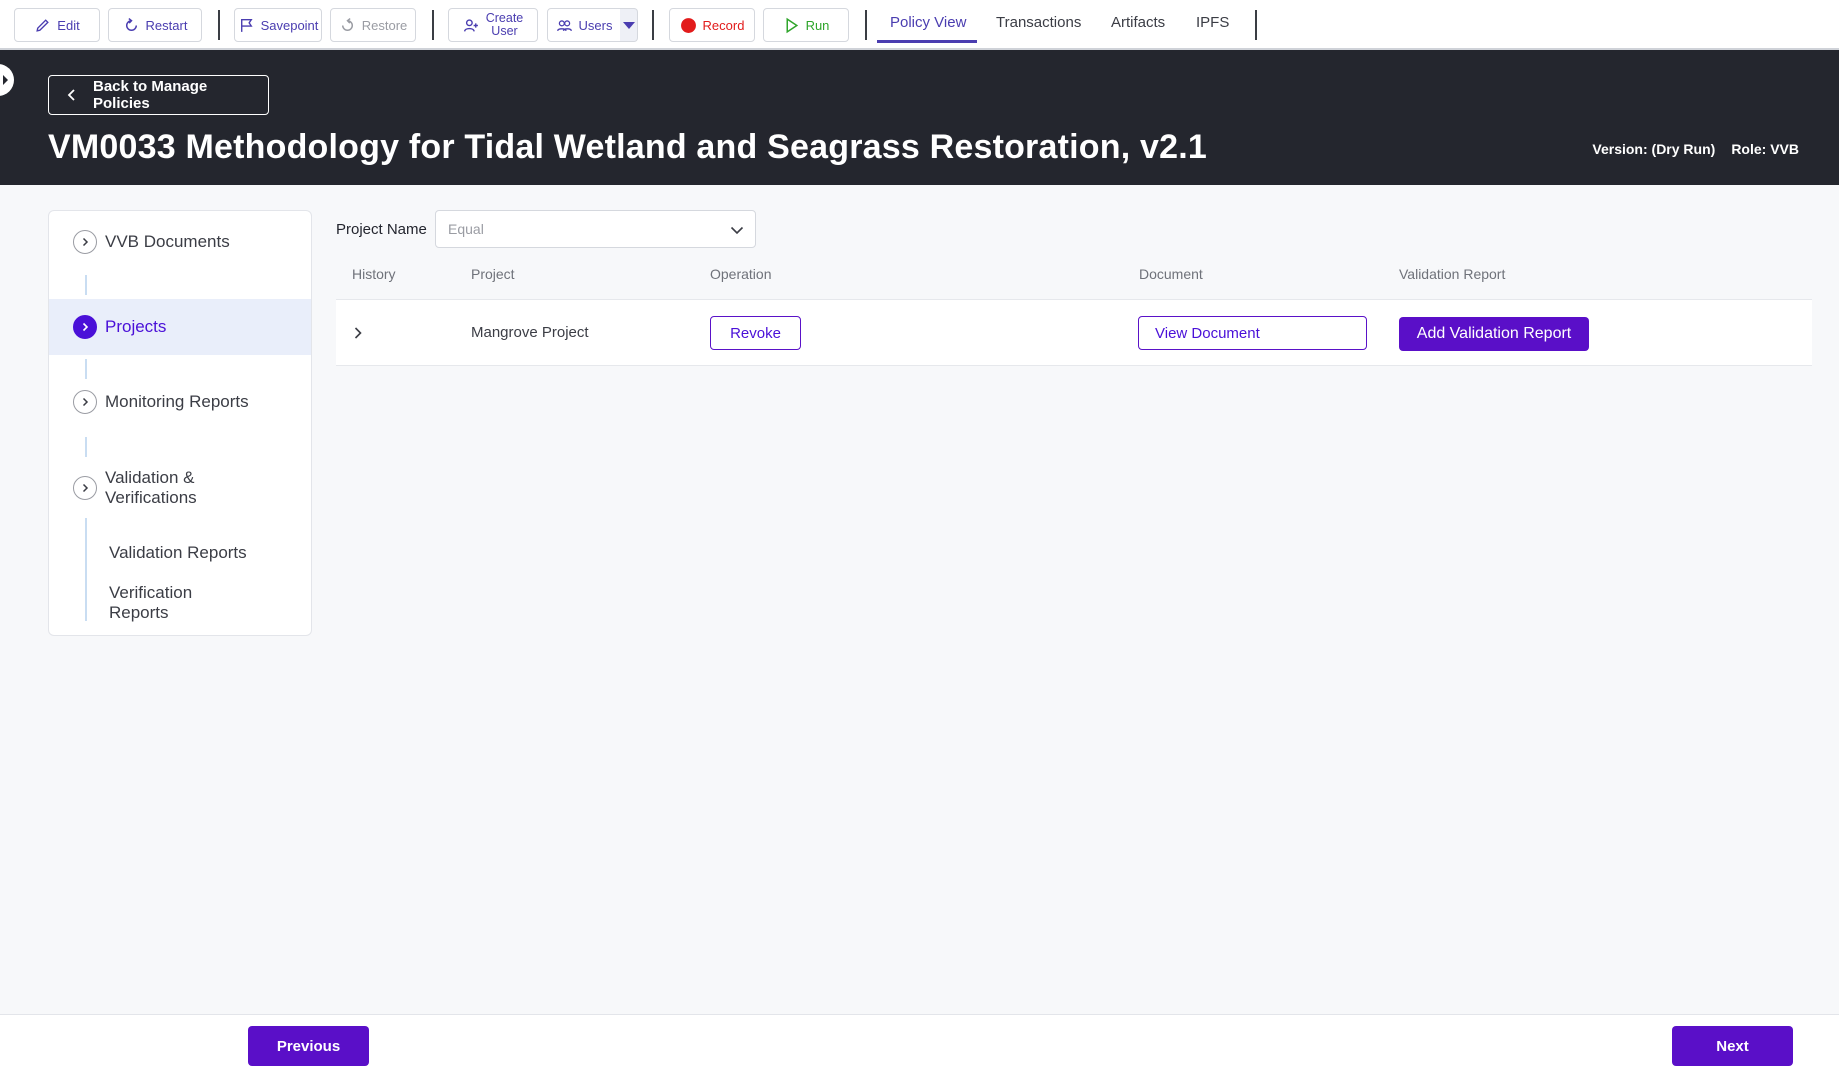 The width and height of the screenshot is (1839, 1079). Describe the element at coordinates (530, 332) in the screenshot. I see `project-cell: Mangrove Project` at that location.